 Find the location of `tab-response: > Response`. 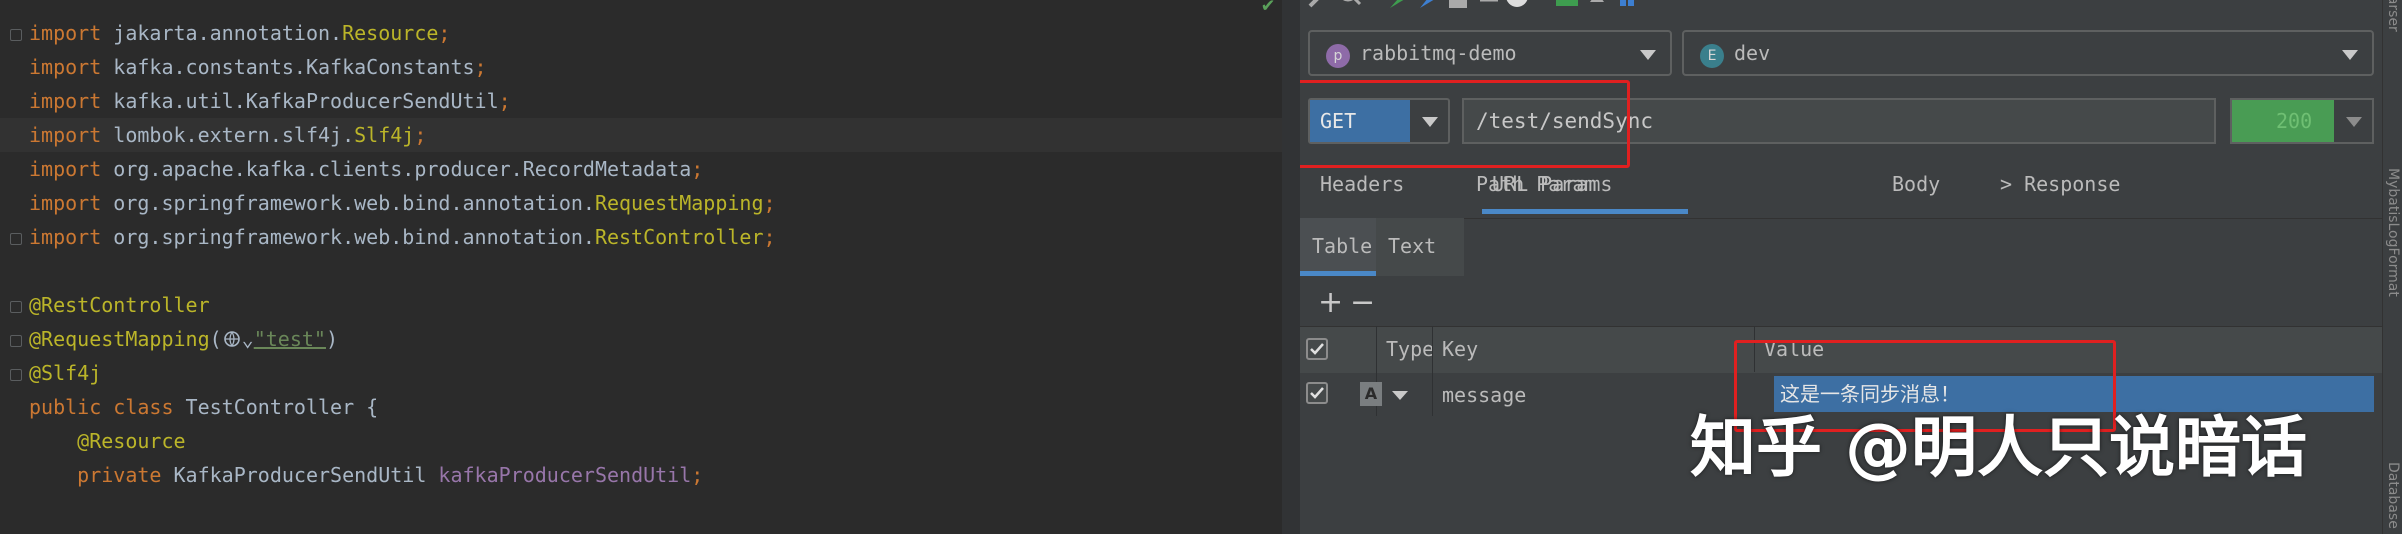

tab-response: > Response is located at coordinates (2060, 189).